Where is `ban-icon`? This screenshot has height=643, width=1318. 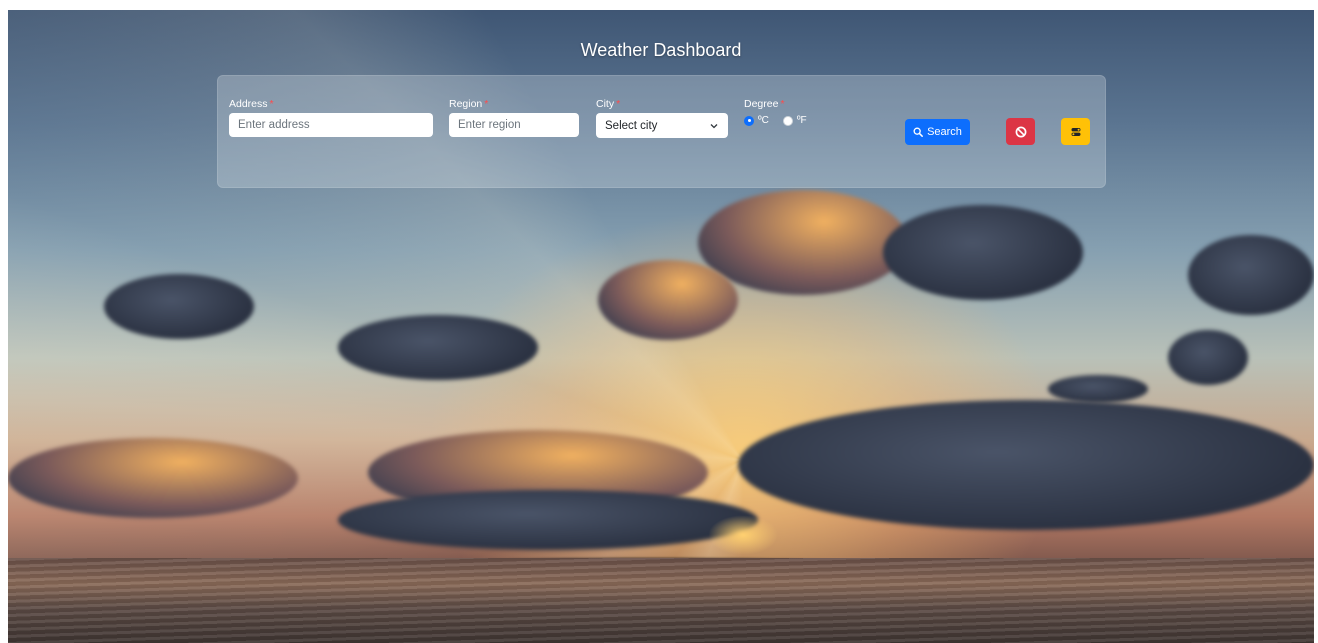 ban-icon is located at coordinates (1020, 131).